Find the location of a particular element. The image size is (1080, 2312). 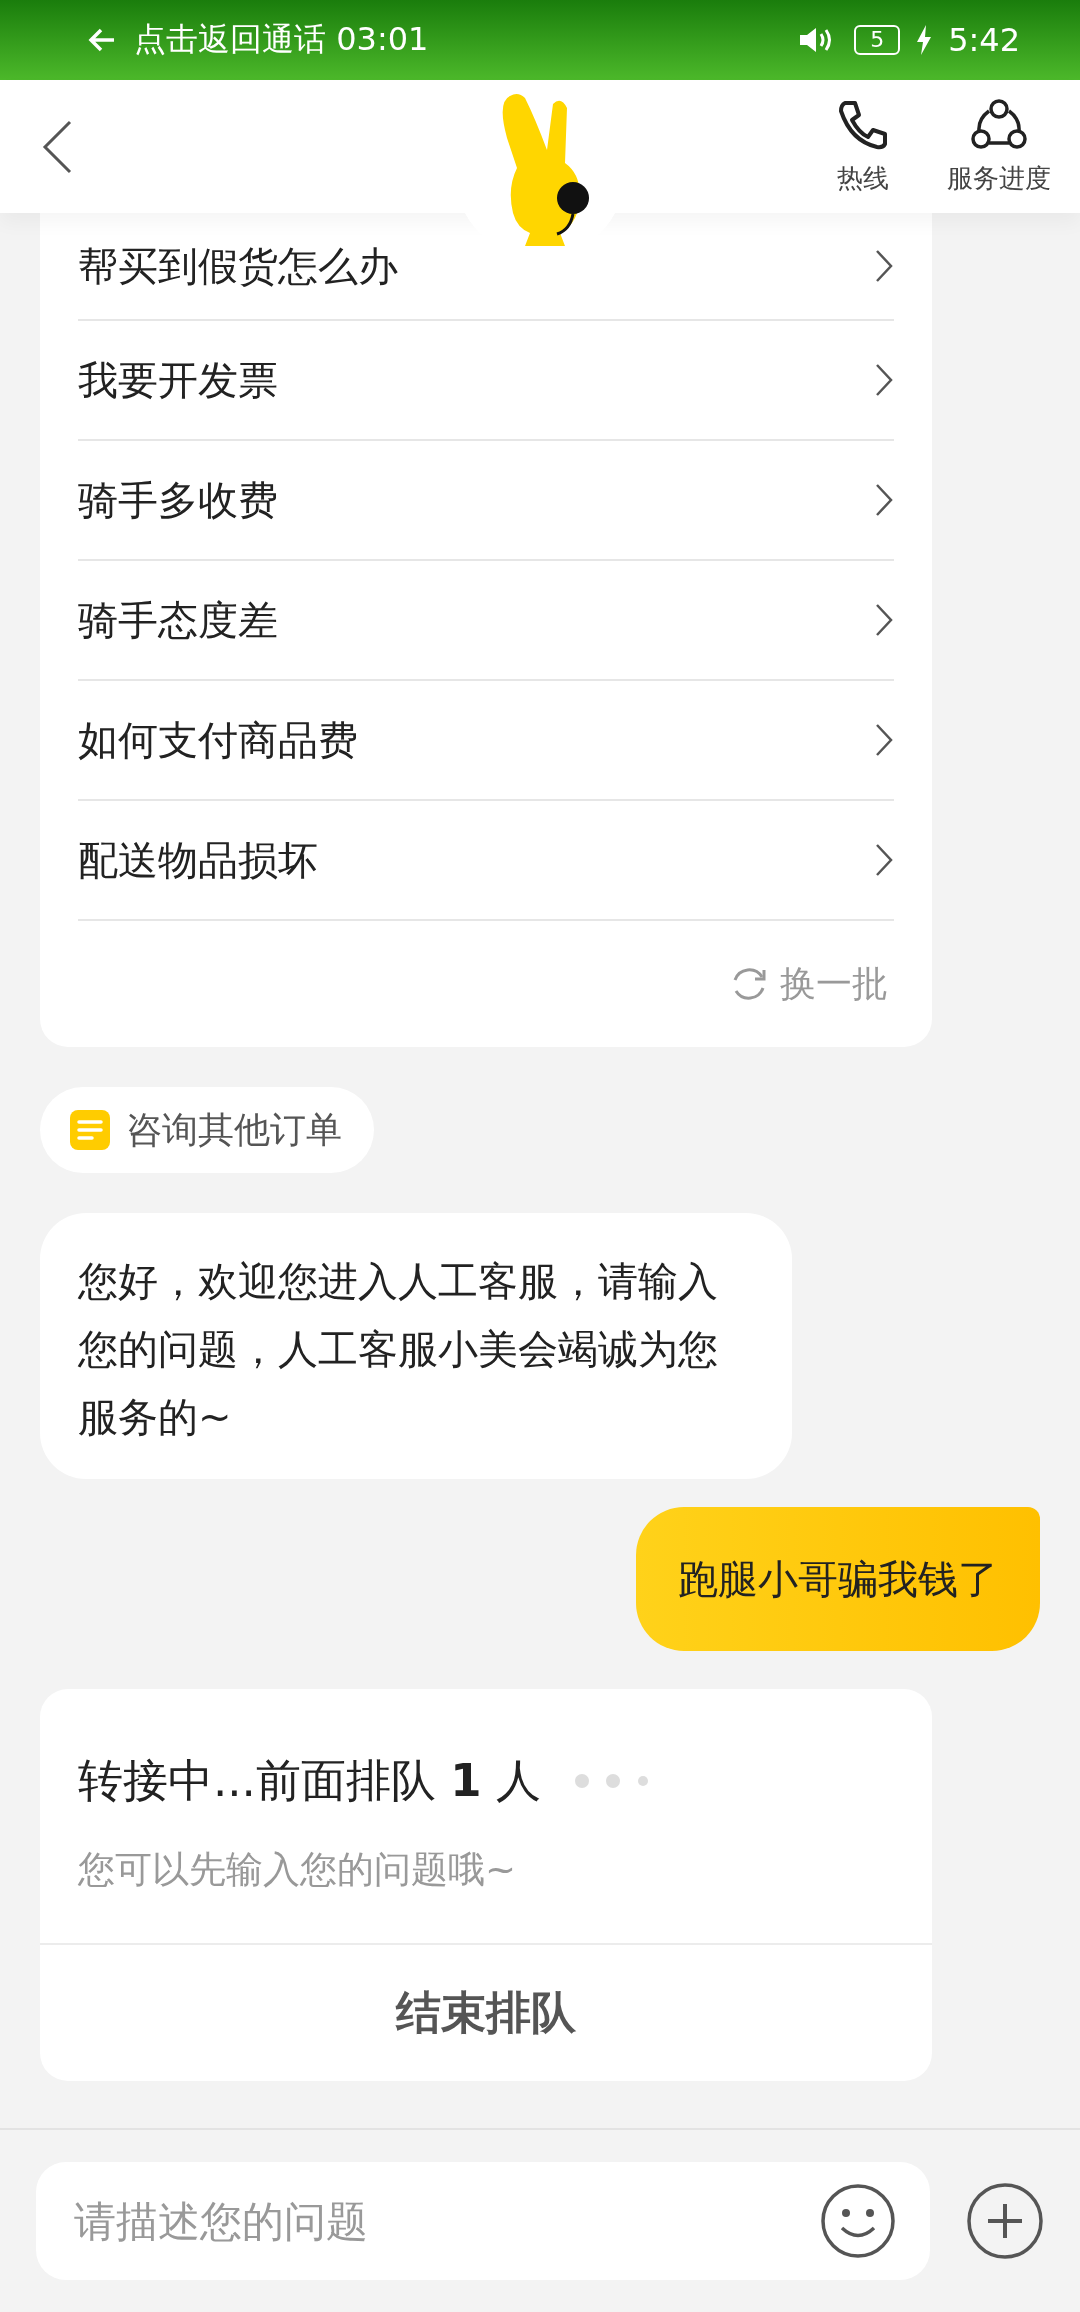

header-action-button: 热线 is located at coordinates (863, 146).